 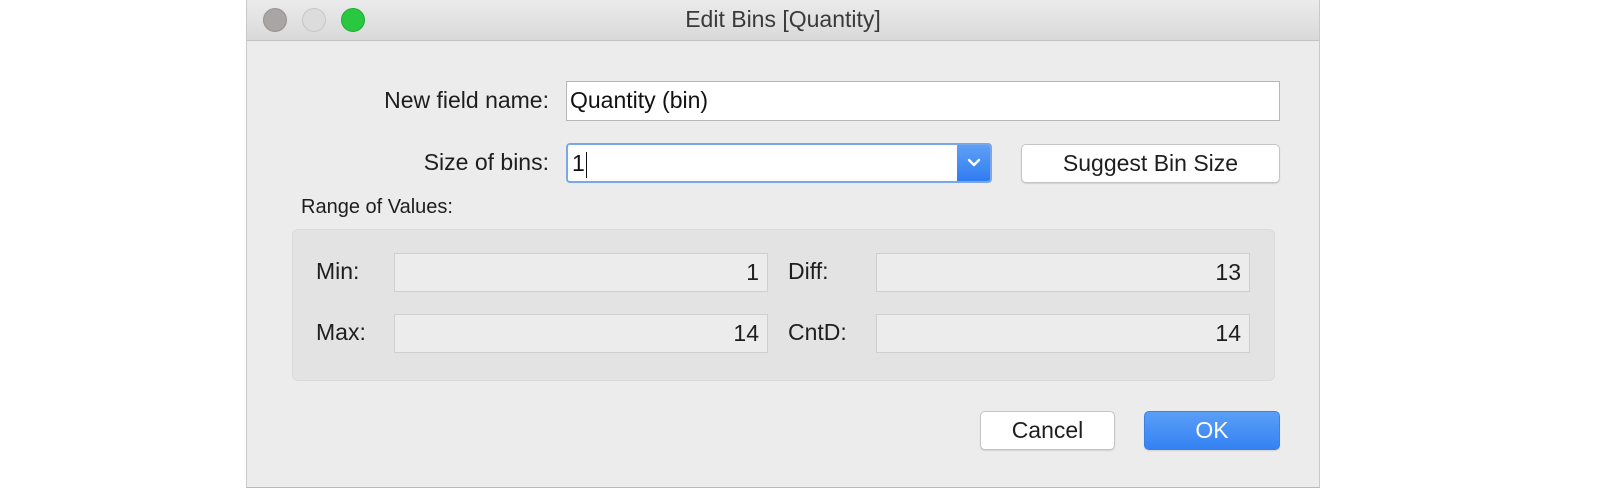 I want to click on min-value: 1, so click(x=581, y=272).